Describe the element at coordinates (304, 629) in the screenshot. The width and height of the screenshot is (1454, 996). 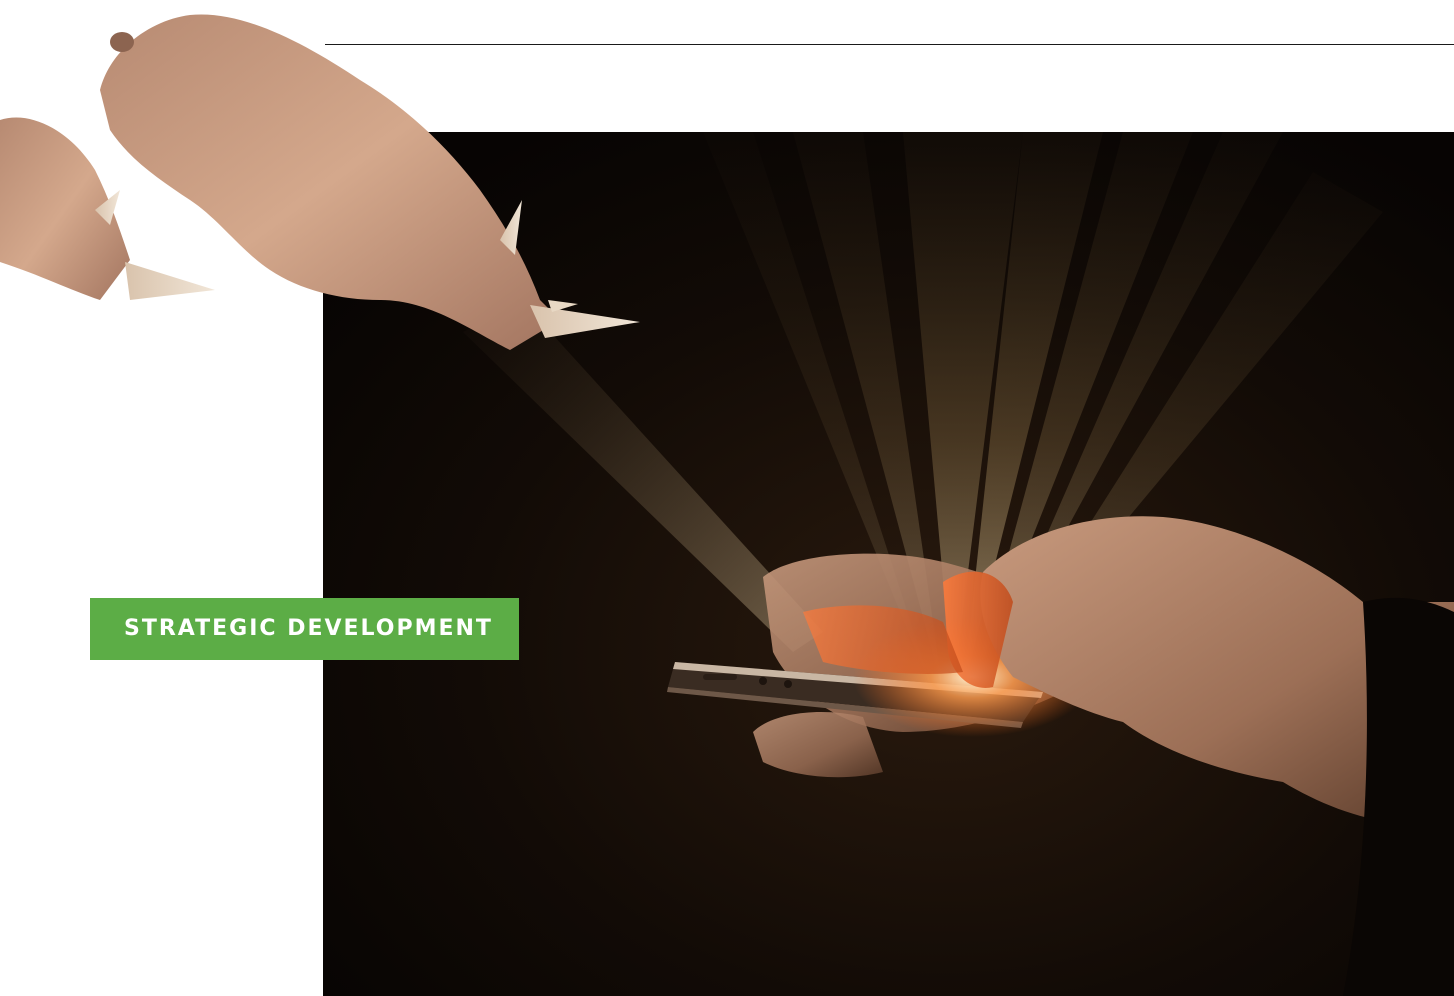
I see `section-label-strategic-development: STRATEGIC DEVELOPMENT` at that location.